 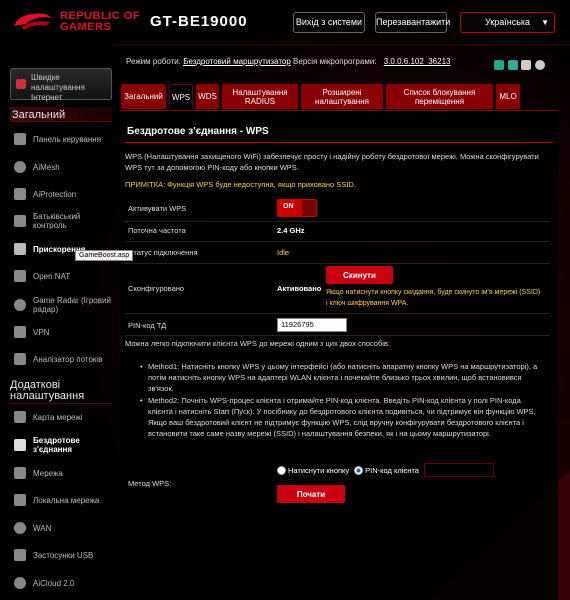 What do you see at coordinates (61, 139) in the screenshot?
I see `sidebar-item-dashboard: Панель керування` at bounding box center [61, 139].